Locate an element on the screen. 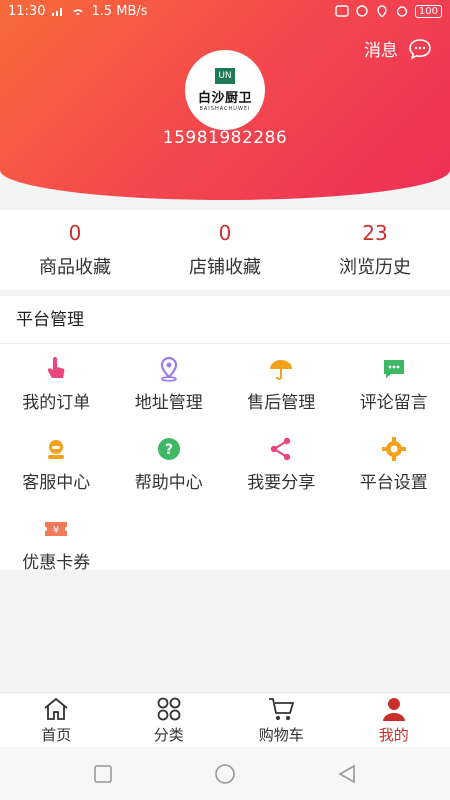 The width and height of the screenshot is (450, 800). menu-comments: 评论留言 is located at coordinates (394, 384).